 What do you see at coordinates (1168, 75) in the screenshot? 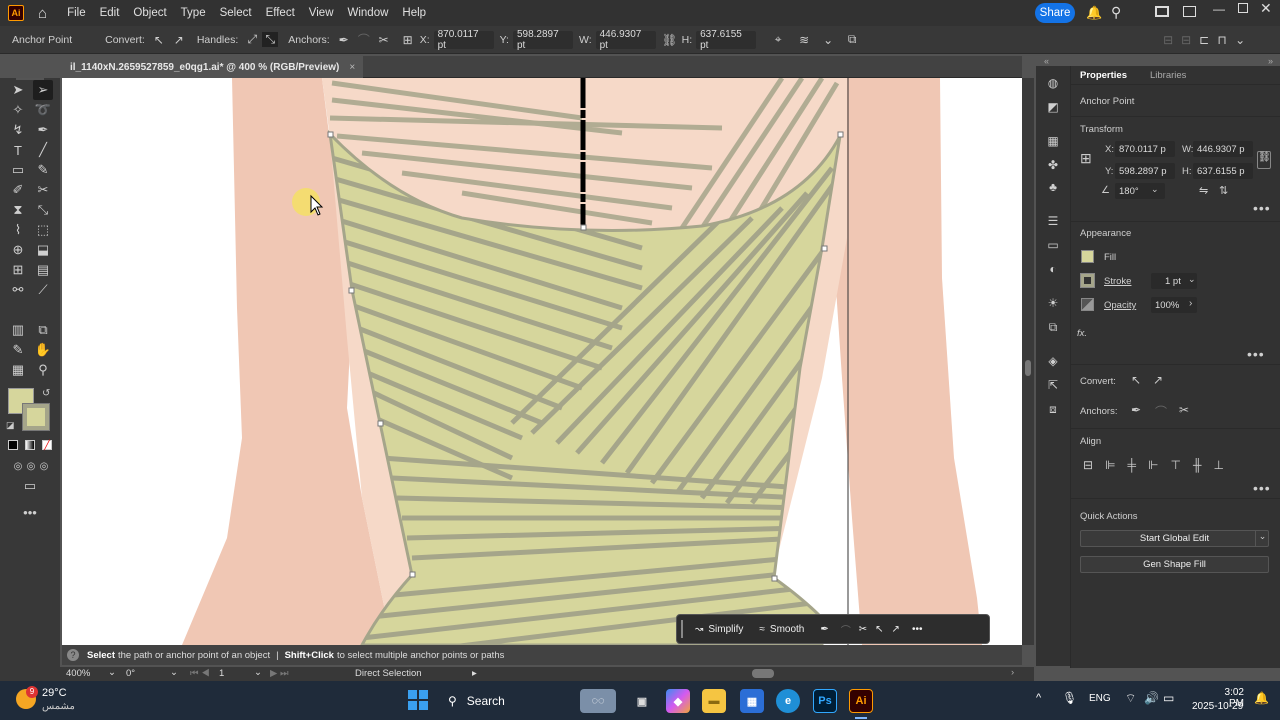
I see `tab-libraries: Libraries` at bounding box center [1168, 75].